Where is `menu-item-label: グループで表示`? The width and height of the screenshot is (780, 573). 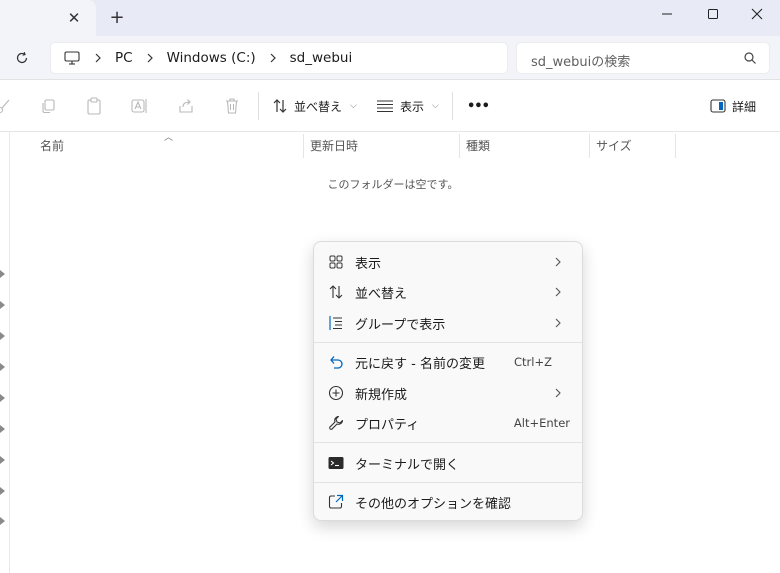
menu-item-label: グループで表示 is located at coordinates (400, 325).